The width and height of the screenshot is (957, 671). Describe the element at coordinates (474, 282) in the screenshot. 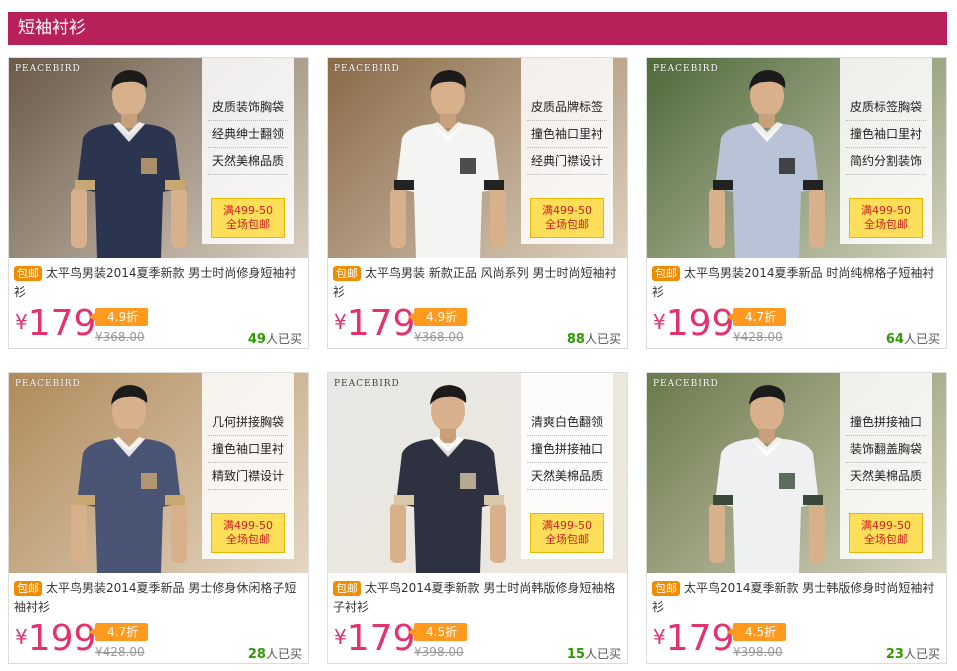

I see `product-title-text: 太平鸟男装 新款正品 风尚系列 男士时尚短袖衬衫` at that location.